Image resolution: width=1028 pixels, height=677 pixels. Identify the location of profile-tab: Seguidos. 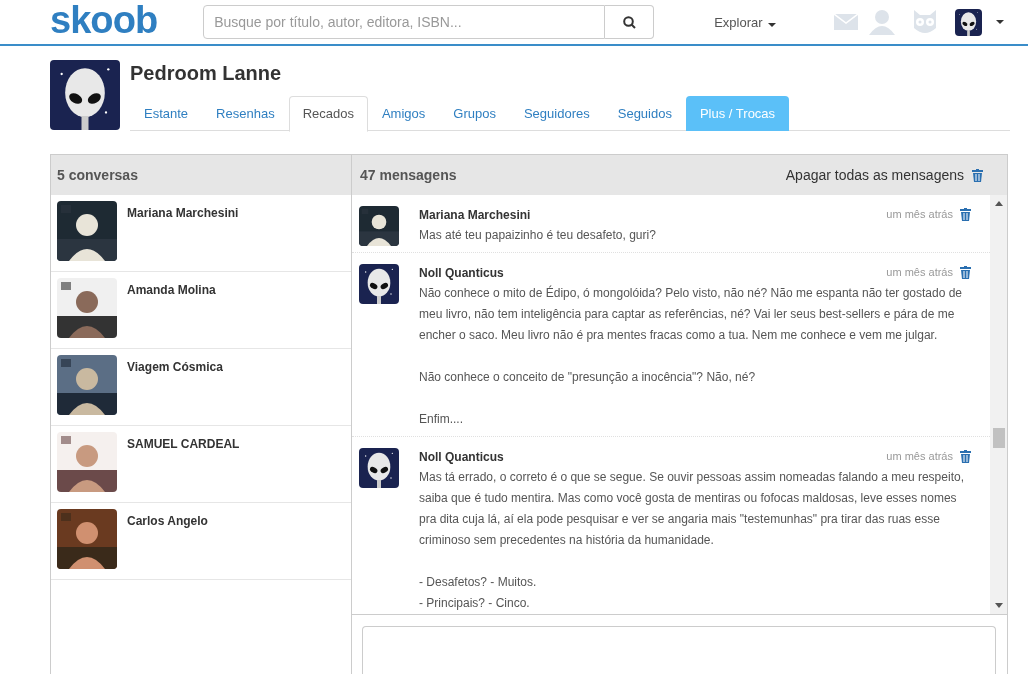
(644, 113).